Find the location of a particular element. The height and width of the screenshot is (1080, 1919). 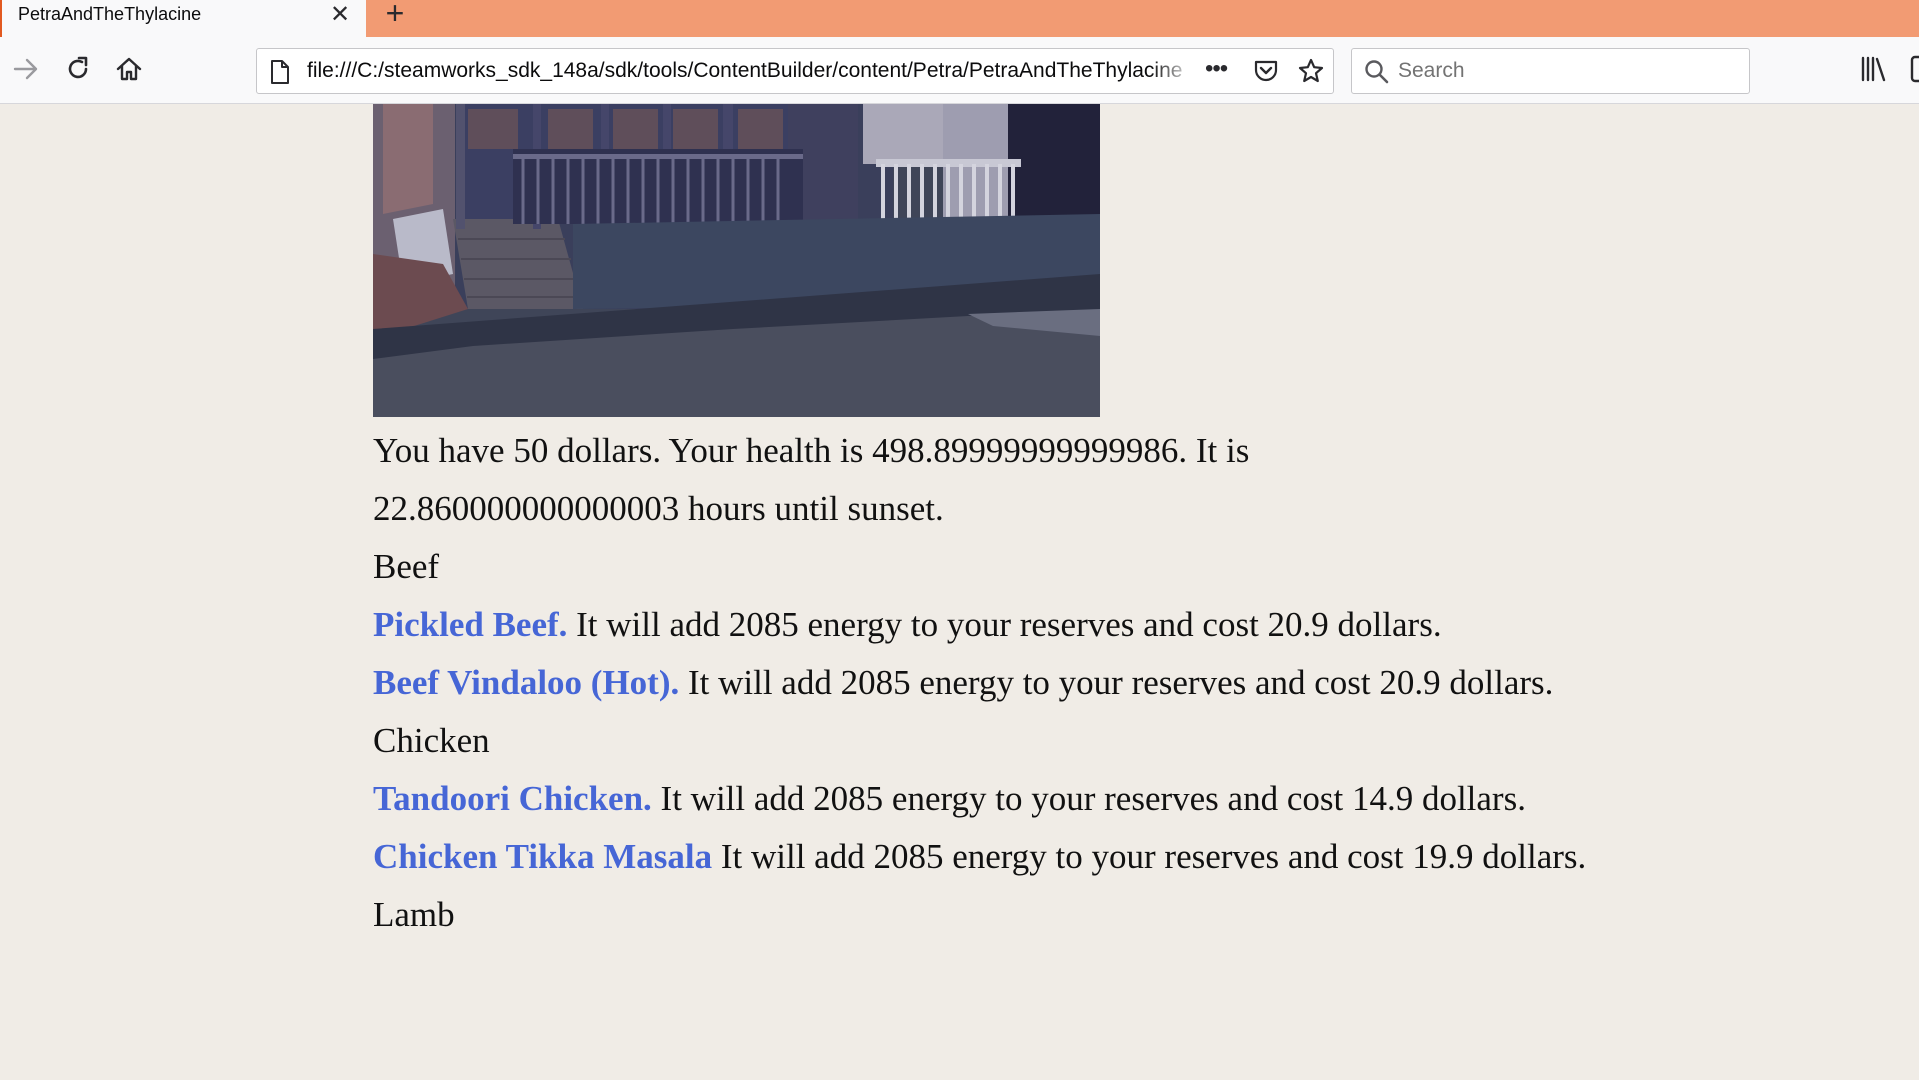

menu-item-link: Beef Vindaloo (Hot). is located at coordinates (526, 682).